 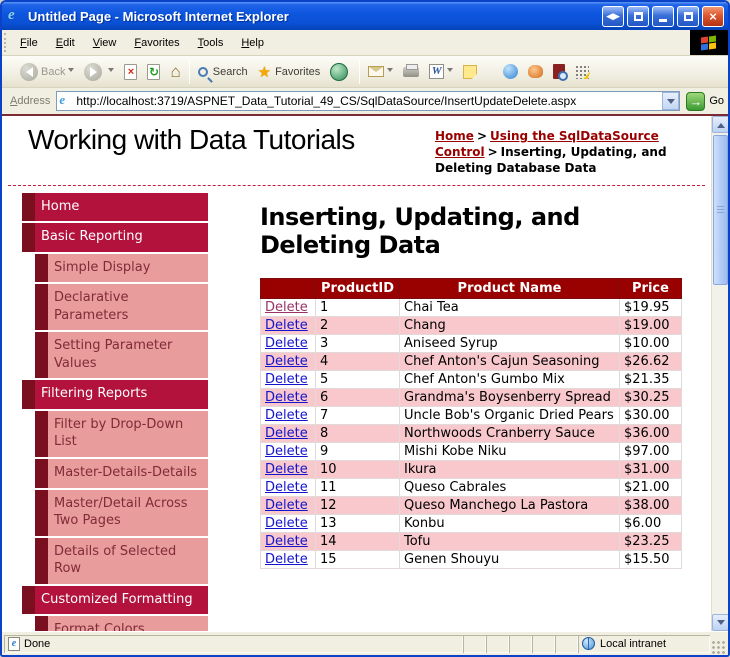 What do you see at coordinates (357, 470) in the screenshot?
I see `product-id-cell: 10` at bounding box center [357, 470].